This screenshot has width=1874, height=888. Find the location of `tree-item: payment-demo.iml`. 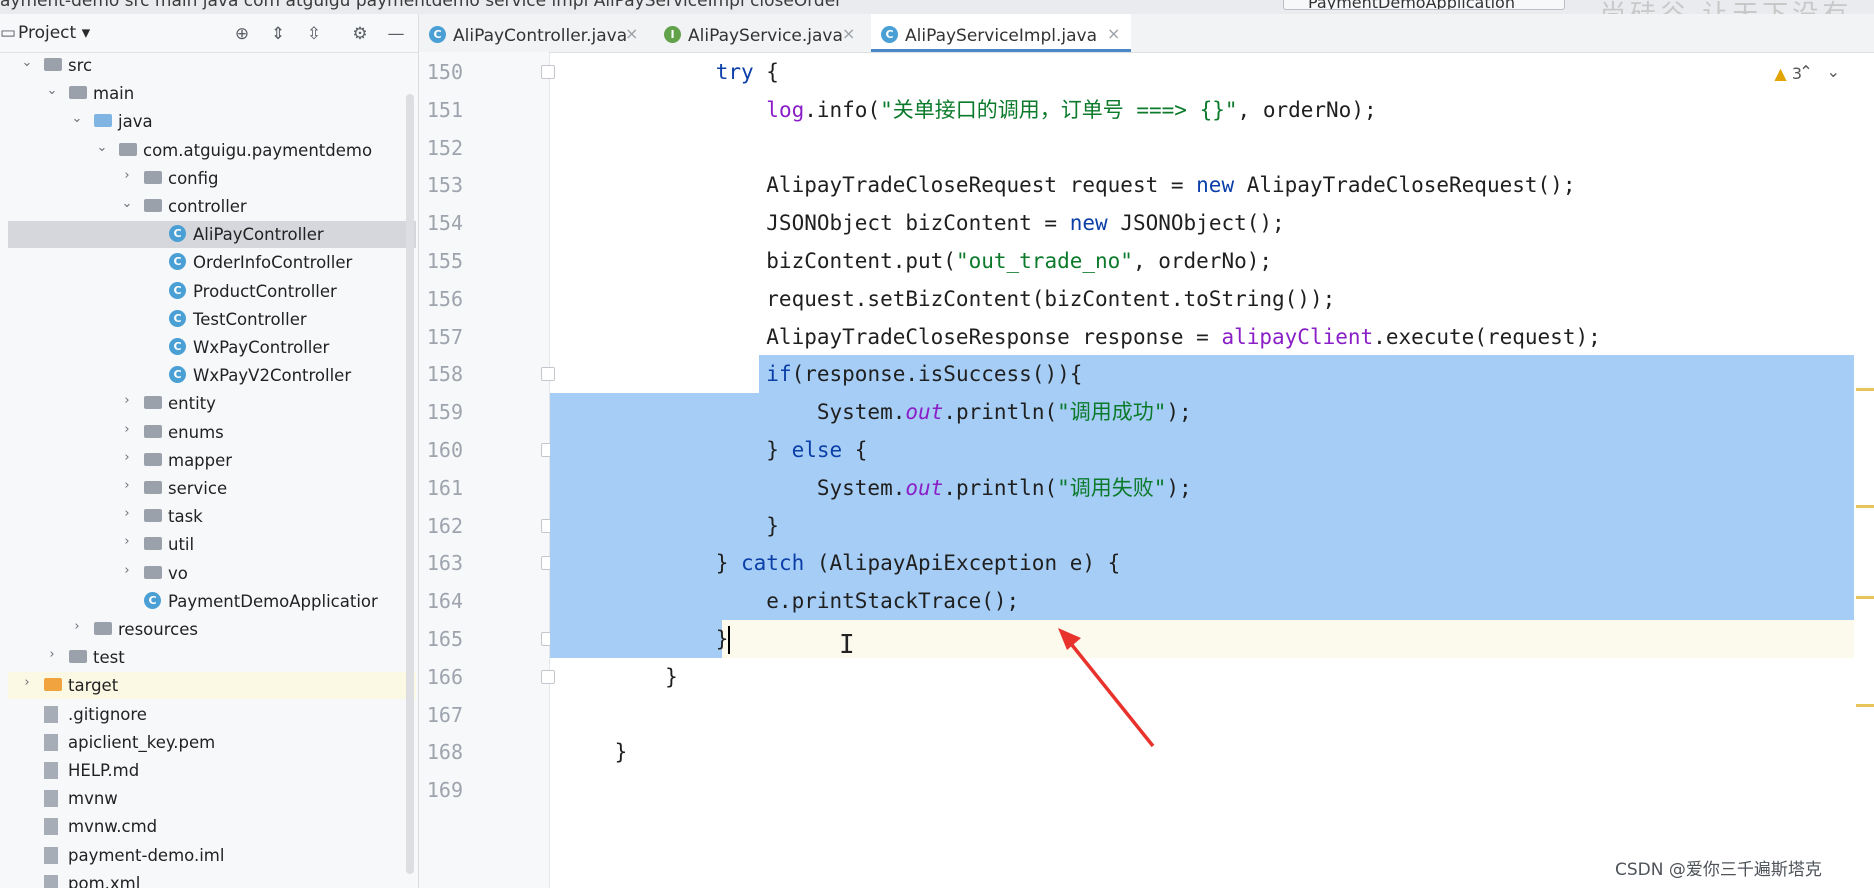

tree-item: payment-demo.iml is located at coordinates (212, 855).